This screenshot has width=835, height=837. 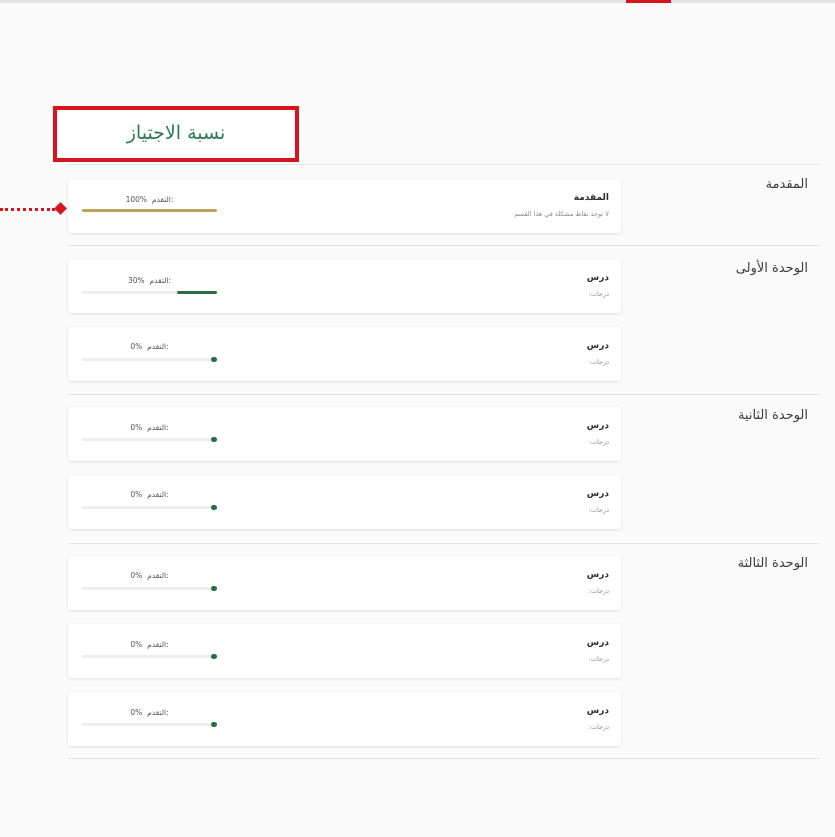 I want to click on card-unit-1-lesson-2: درس درجات:, so click(x=344, y=354).